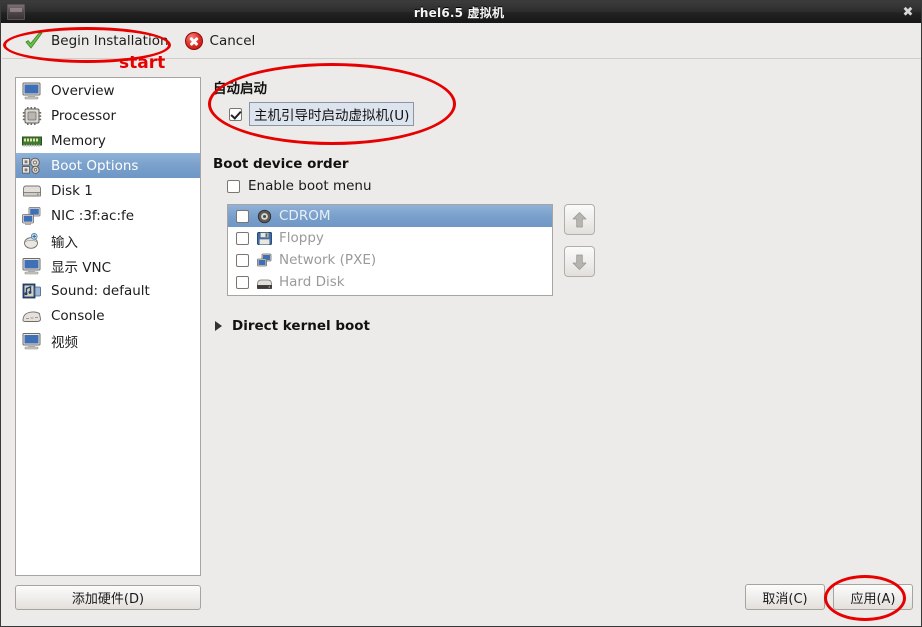  I want to click on floppy-icon, so click(264, 238).